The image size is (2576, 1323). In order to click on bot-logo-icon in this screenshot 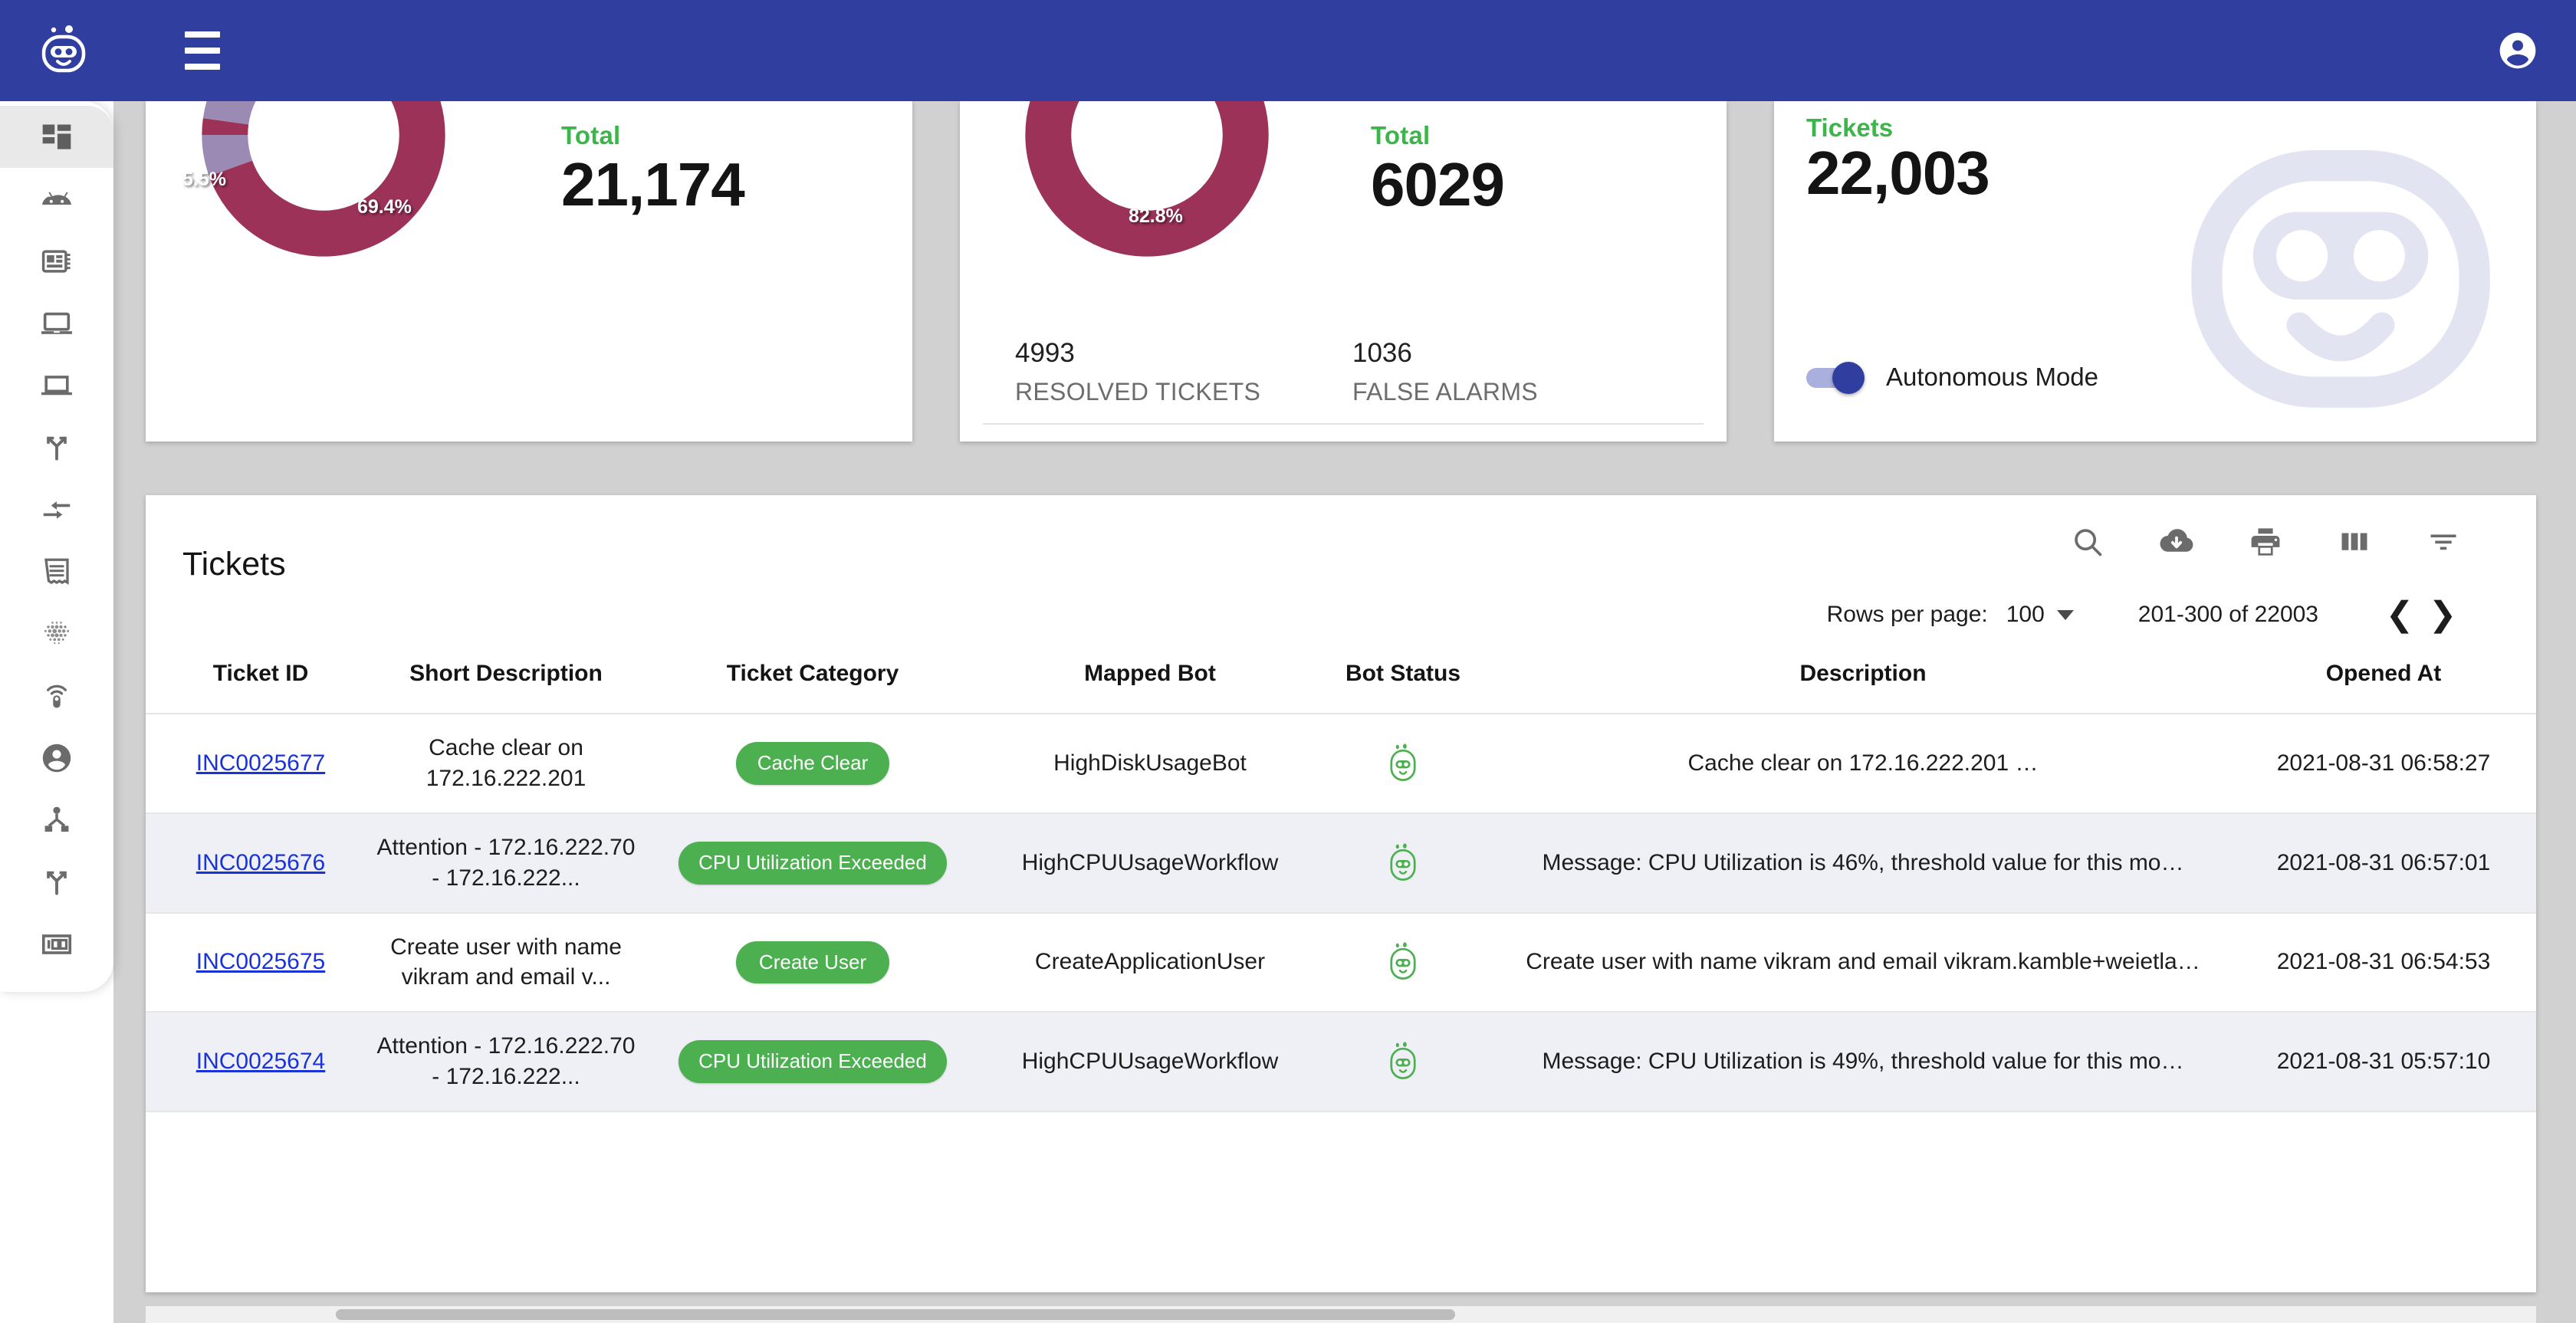, I will do `click(63, 50)`.